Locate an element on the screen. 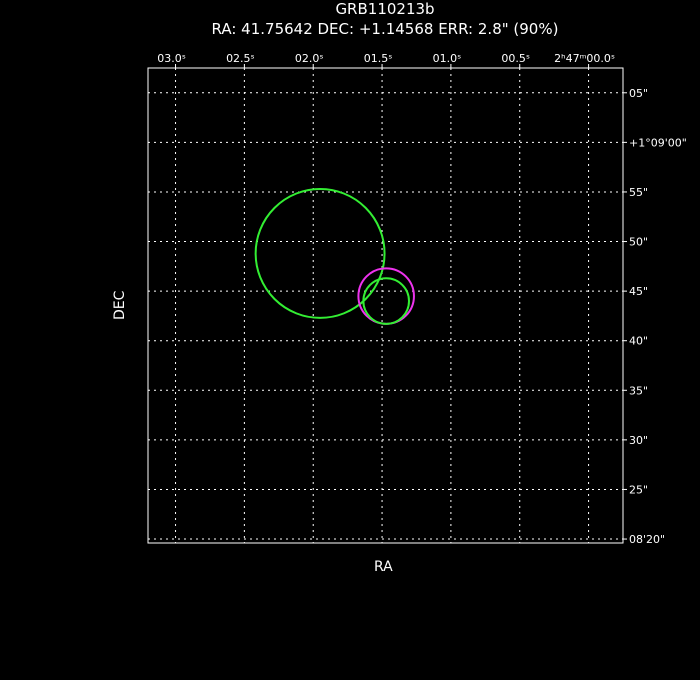 The width and height of the screenshot is (700, 680). x-axis-label: RA is located at coordinates (383, 567).